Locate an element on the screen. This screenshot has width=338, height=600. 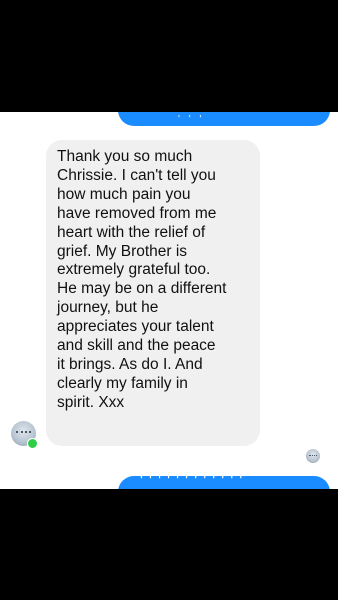
read-receipt-avatar-icon is located at coordinates (313, 456).